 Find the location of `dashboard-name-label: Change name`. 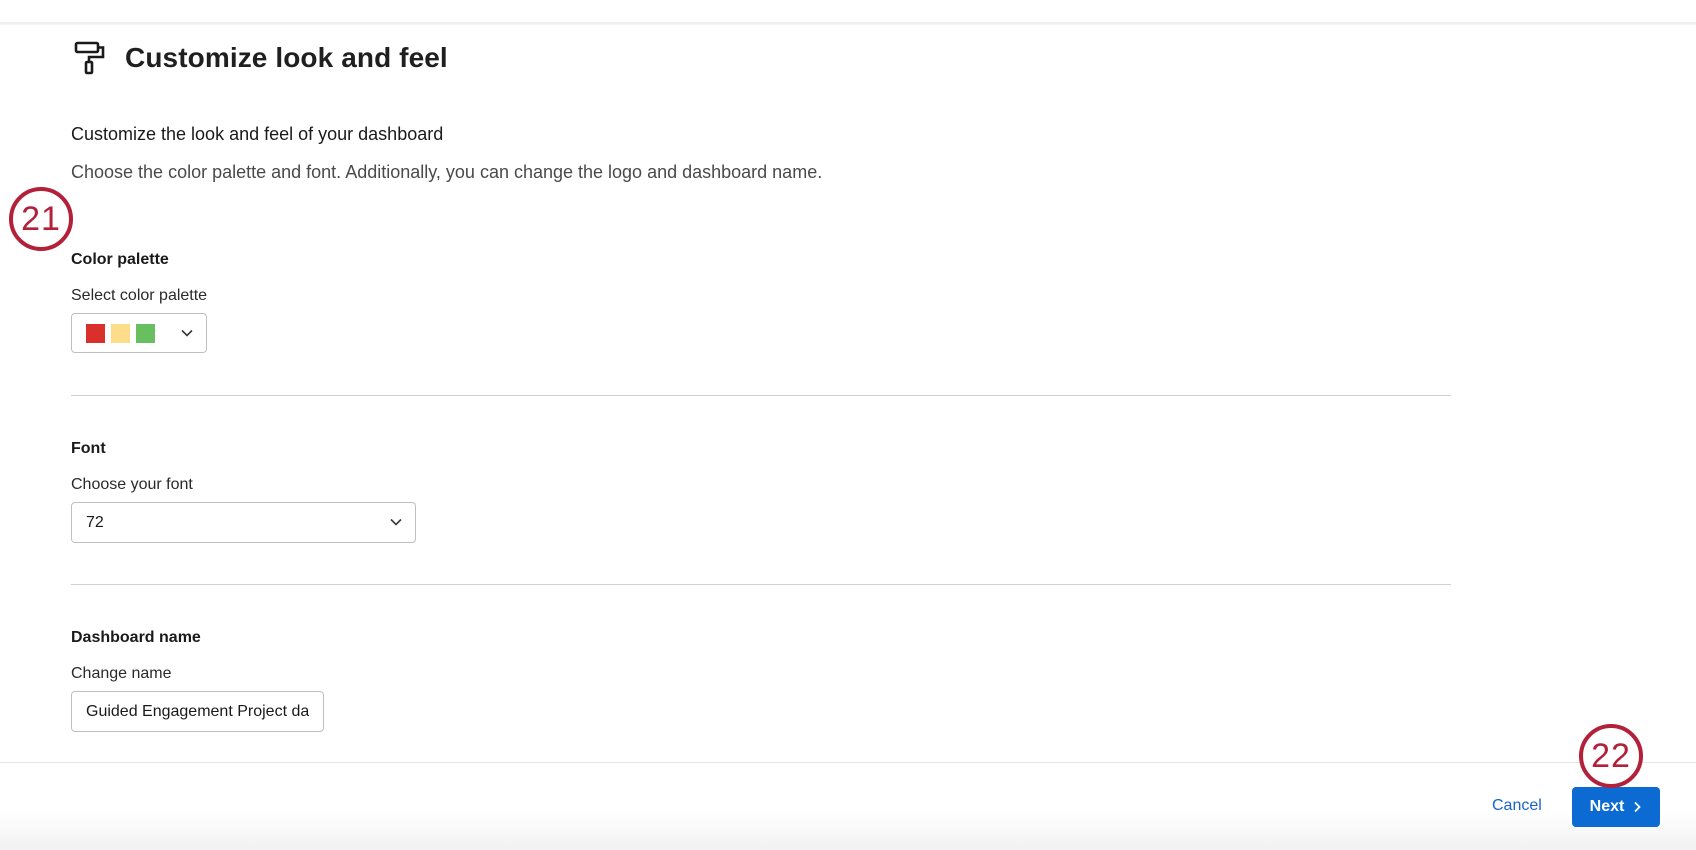

dashboard-name-label: Change name is located at coordinates (121, 673).